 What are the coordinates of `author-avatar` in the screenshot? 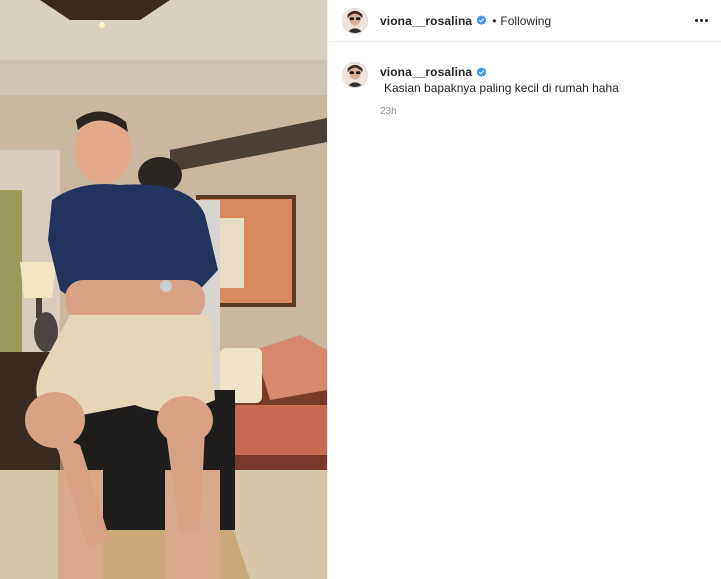 It's located at (355, 20).